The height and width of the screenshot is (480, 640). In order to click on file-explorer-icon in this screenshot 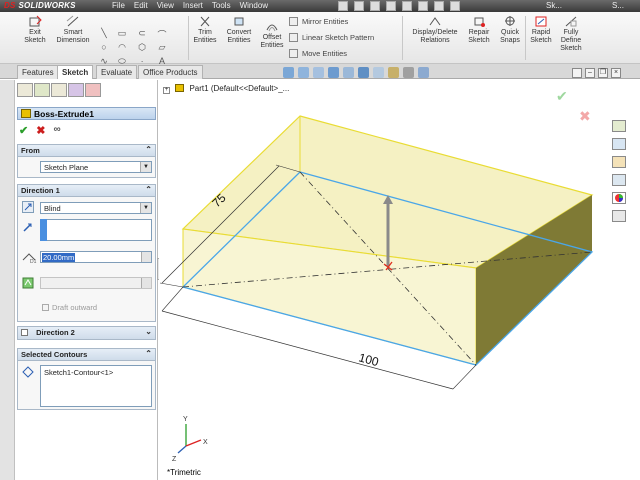, I will do `click(619, 162)`.